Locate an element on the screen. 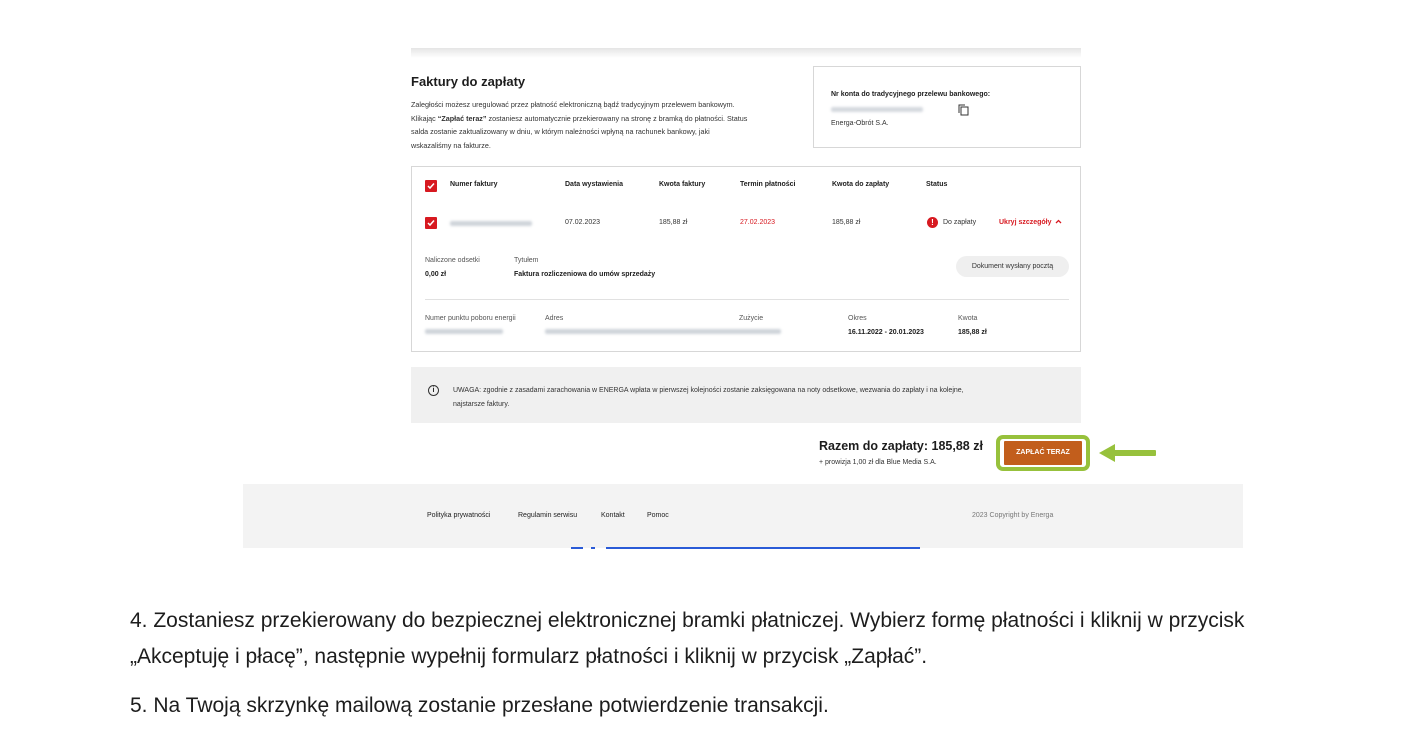  footer-link-contact: Kontakt is located at coordinates (613, 515).